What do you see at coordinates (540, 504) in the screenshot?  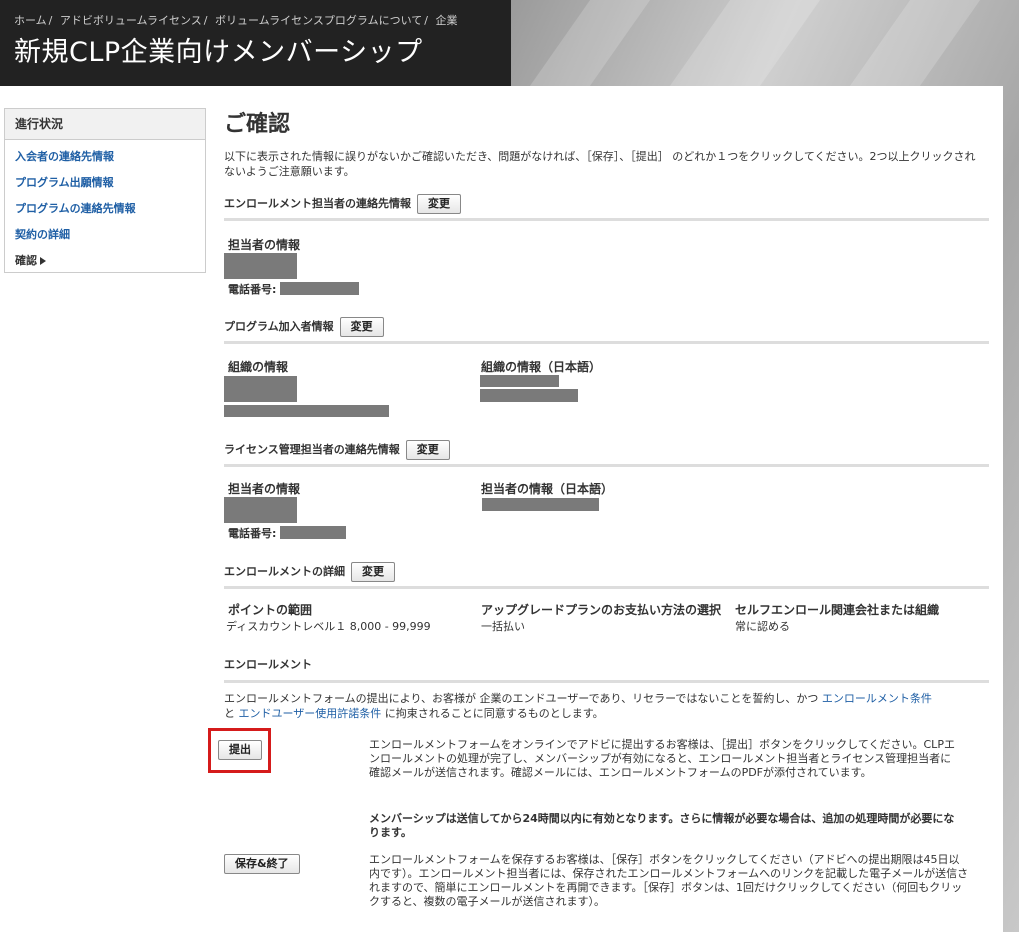 I see `redacted-admin-name-ja` at bounding box center [540, 504].